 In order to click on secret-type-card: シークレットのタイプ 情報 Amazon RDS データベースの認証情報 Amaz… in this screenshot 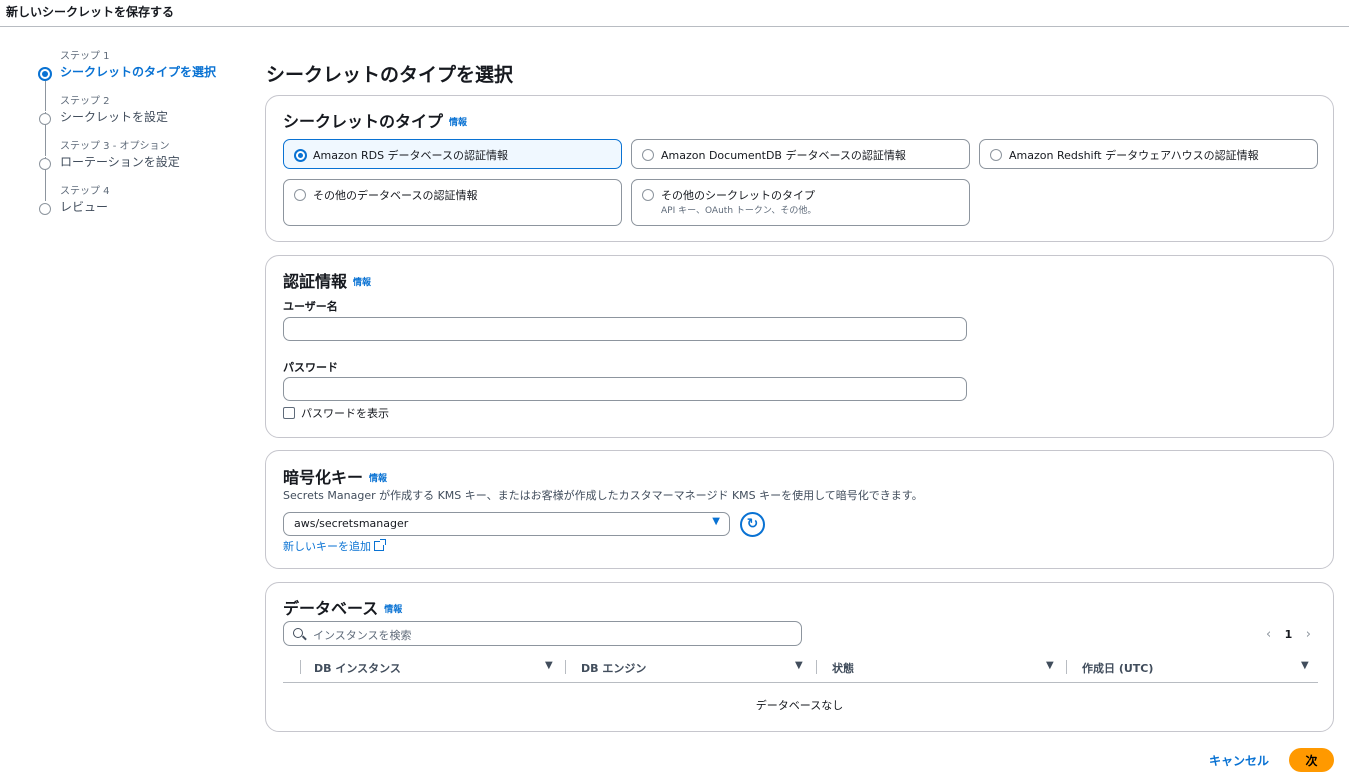, I will do `click(799, 168)`.